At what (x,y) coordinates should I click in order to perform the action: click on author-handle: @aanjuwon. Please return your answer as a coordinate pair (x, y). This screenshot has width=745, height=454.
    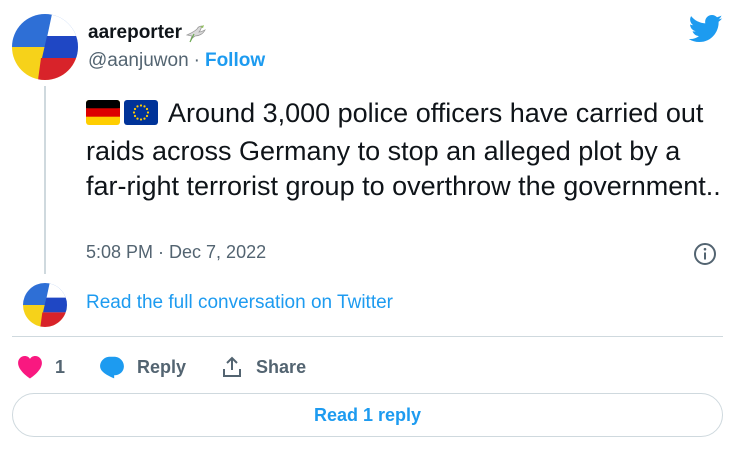
    Looking at the image, I should click on (138, 61).